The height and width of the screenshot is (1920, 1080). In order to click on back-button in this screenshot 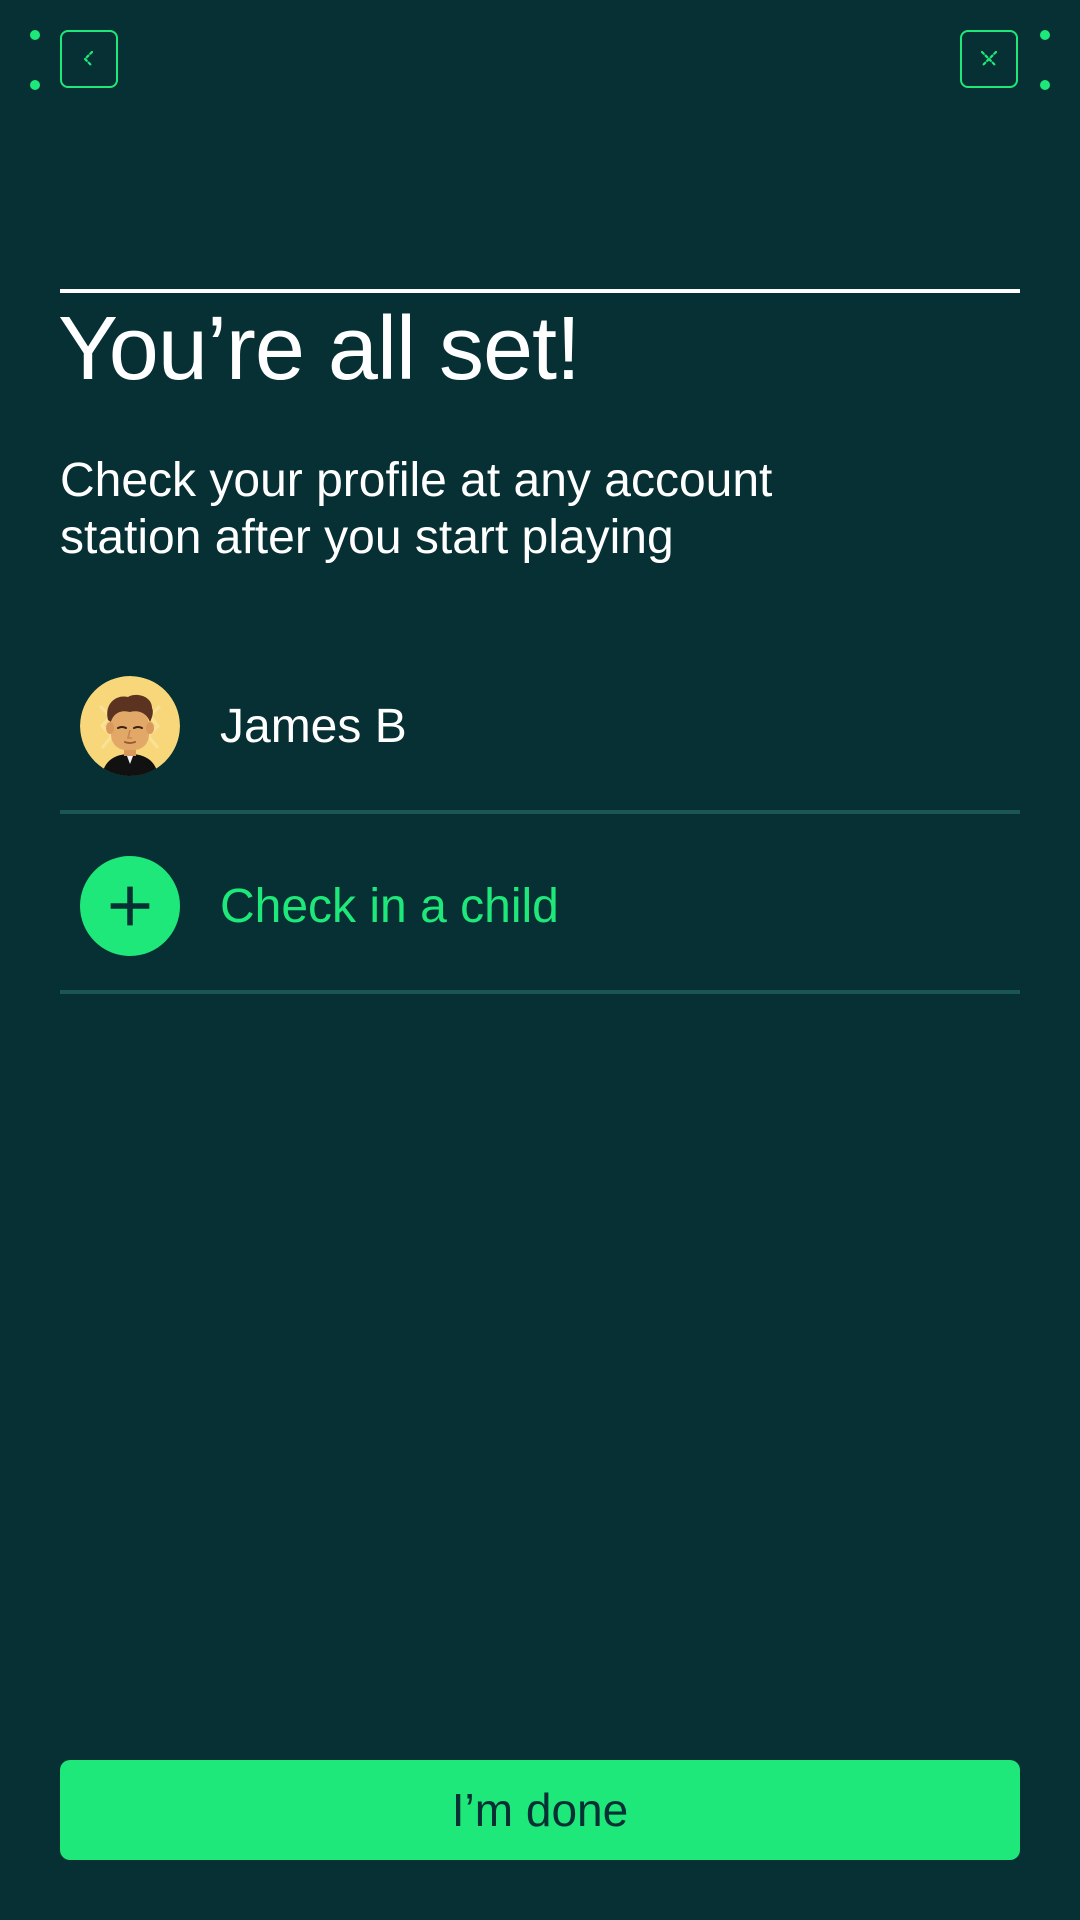, I will do `click(89, 59)`.